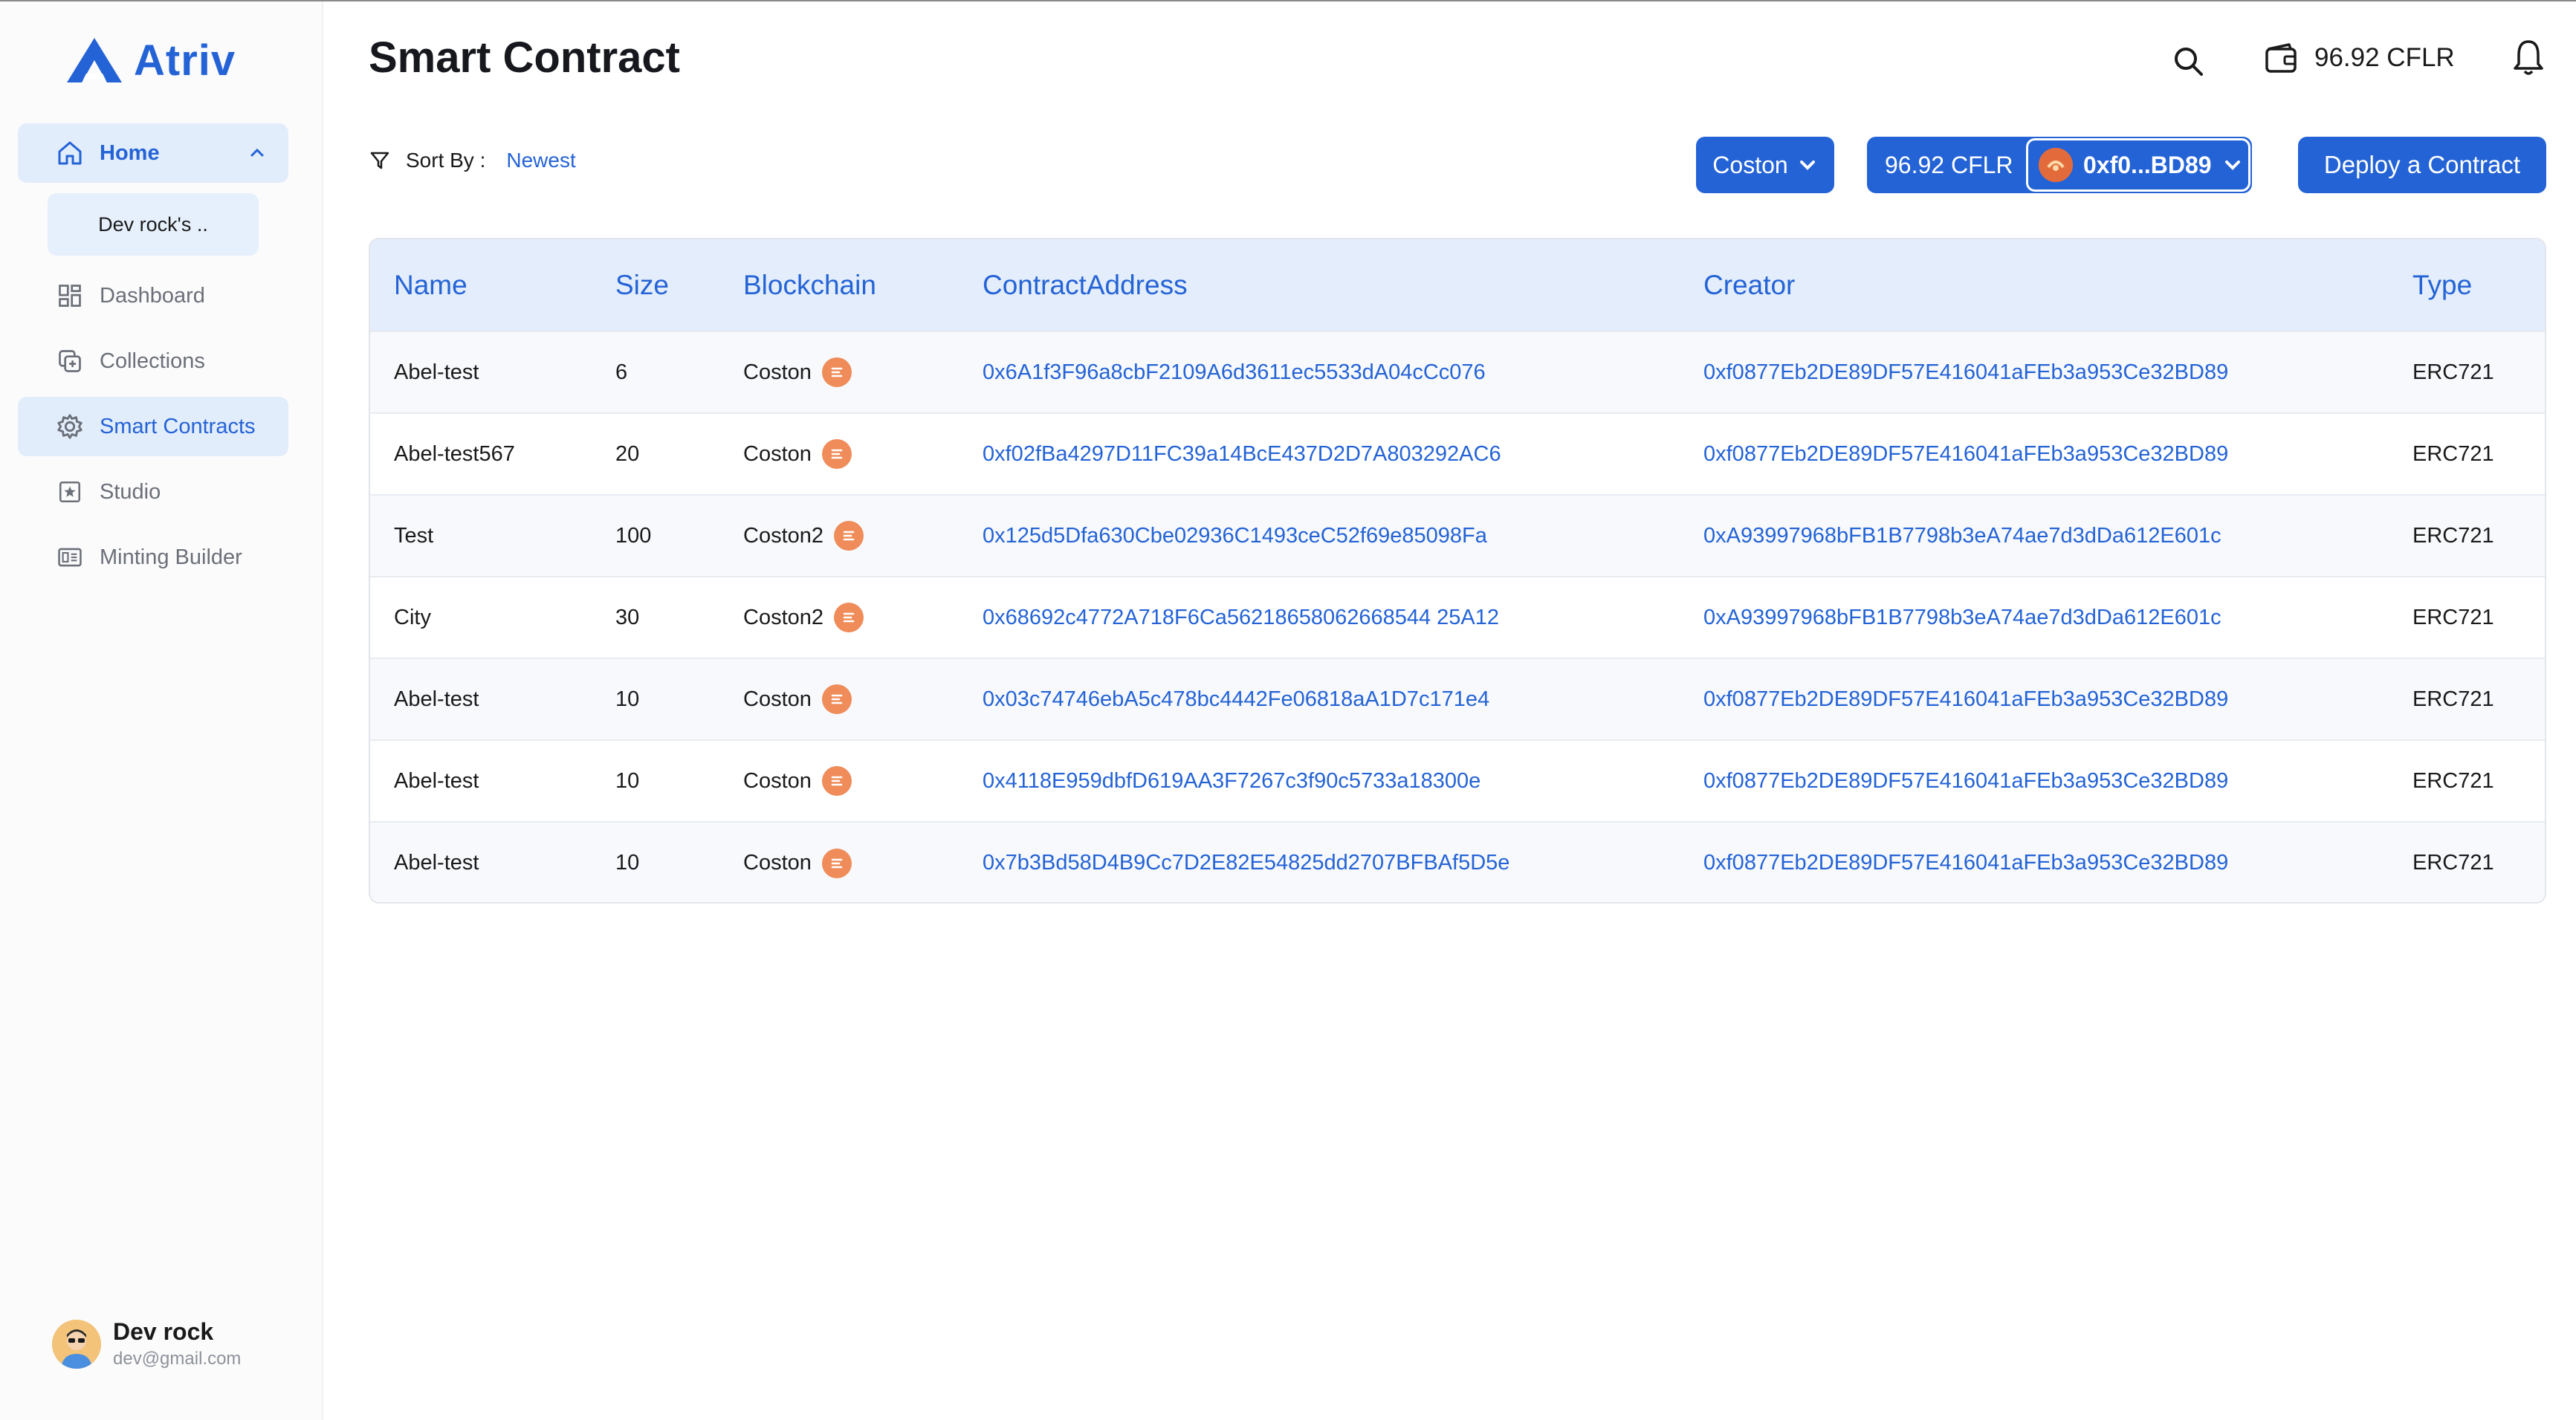 This screenshot has width=2576, height=1420. Describe the element at coordinates (76, 1344) in the screenshot. I see `avatar` at that location.